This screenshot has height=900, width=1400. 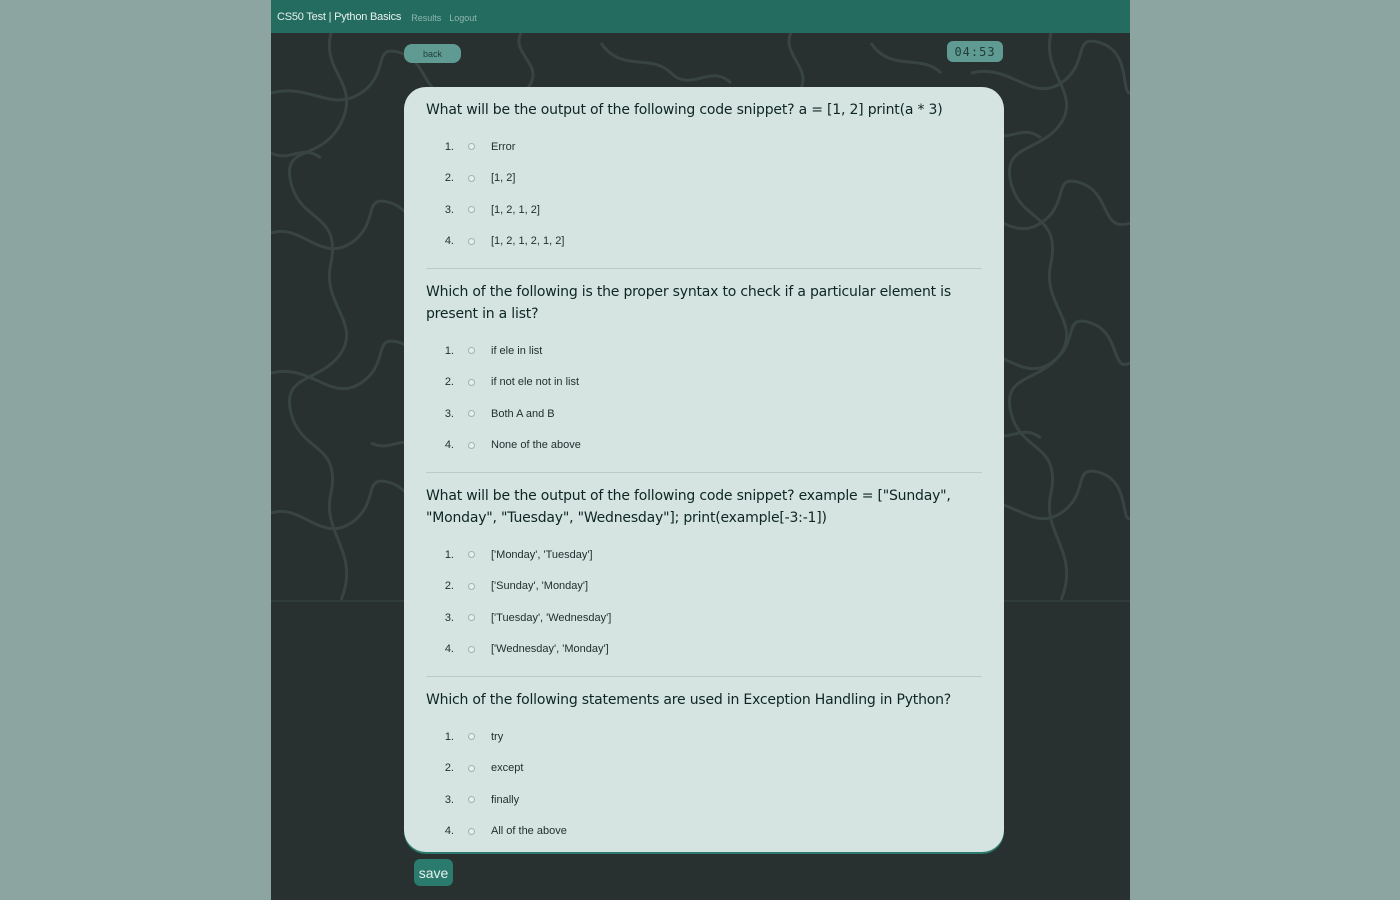 I want to click on option-label: except, so click(x=507, y=768).